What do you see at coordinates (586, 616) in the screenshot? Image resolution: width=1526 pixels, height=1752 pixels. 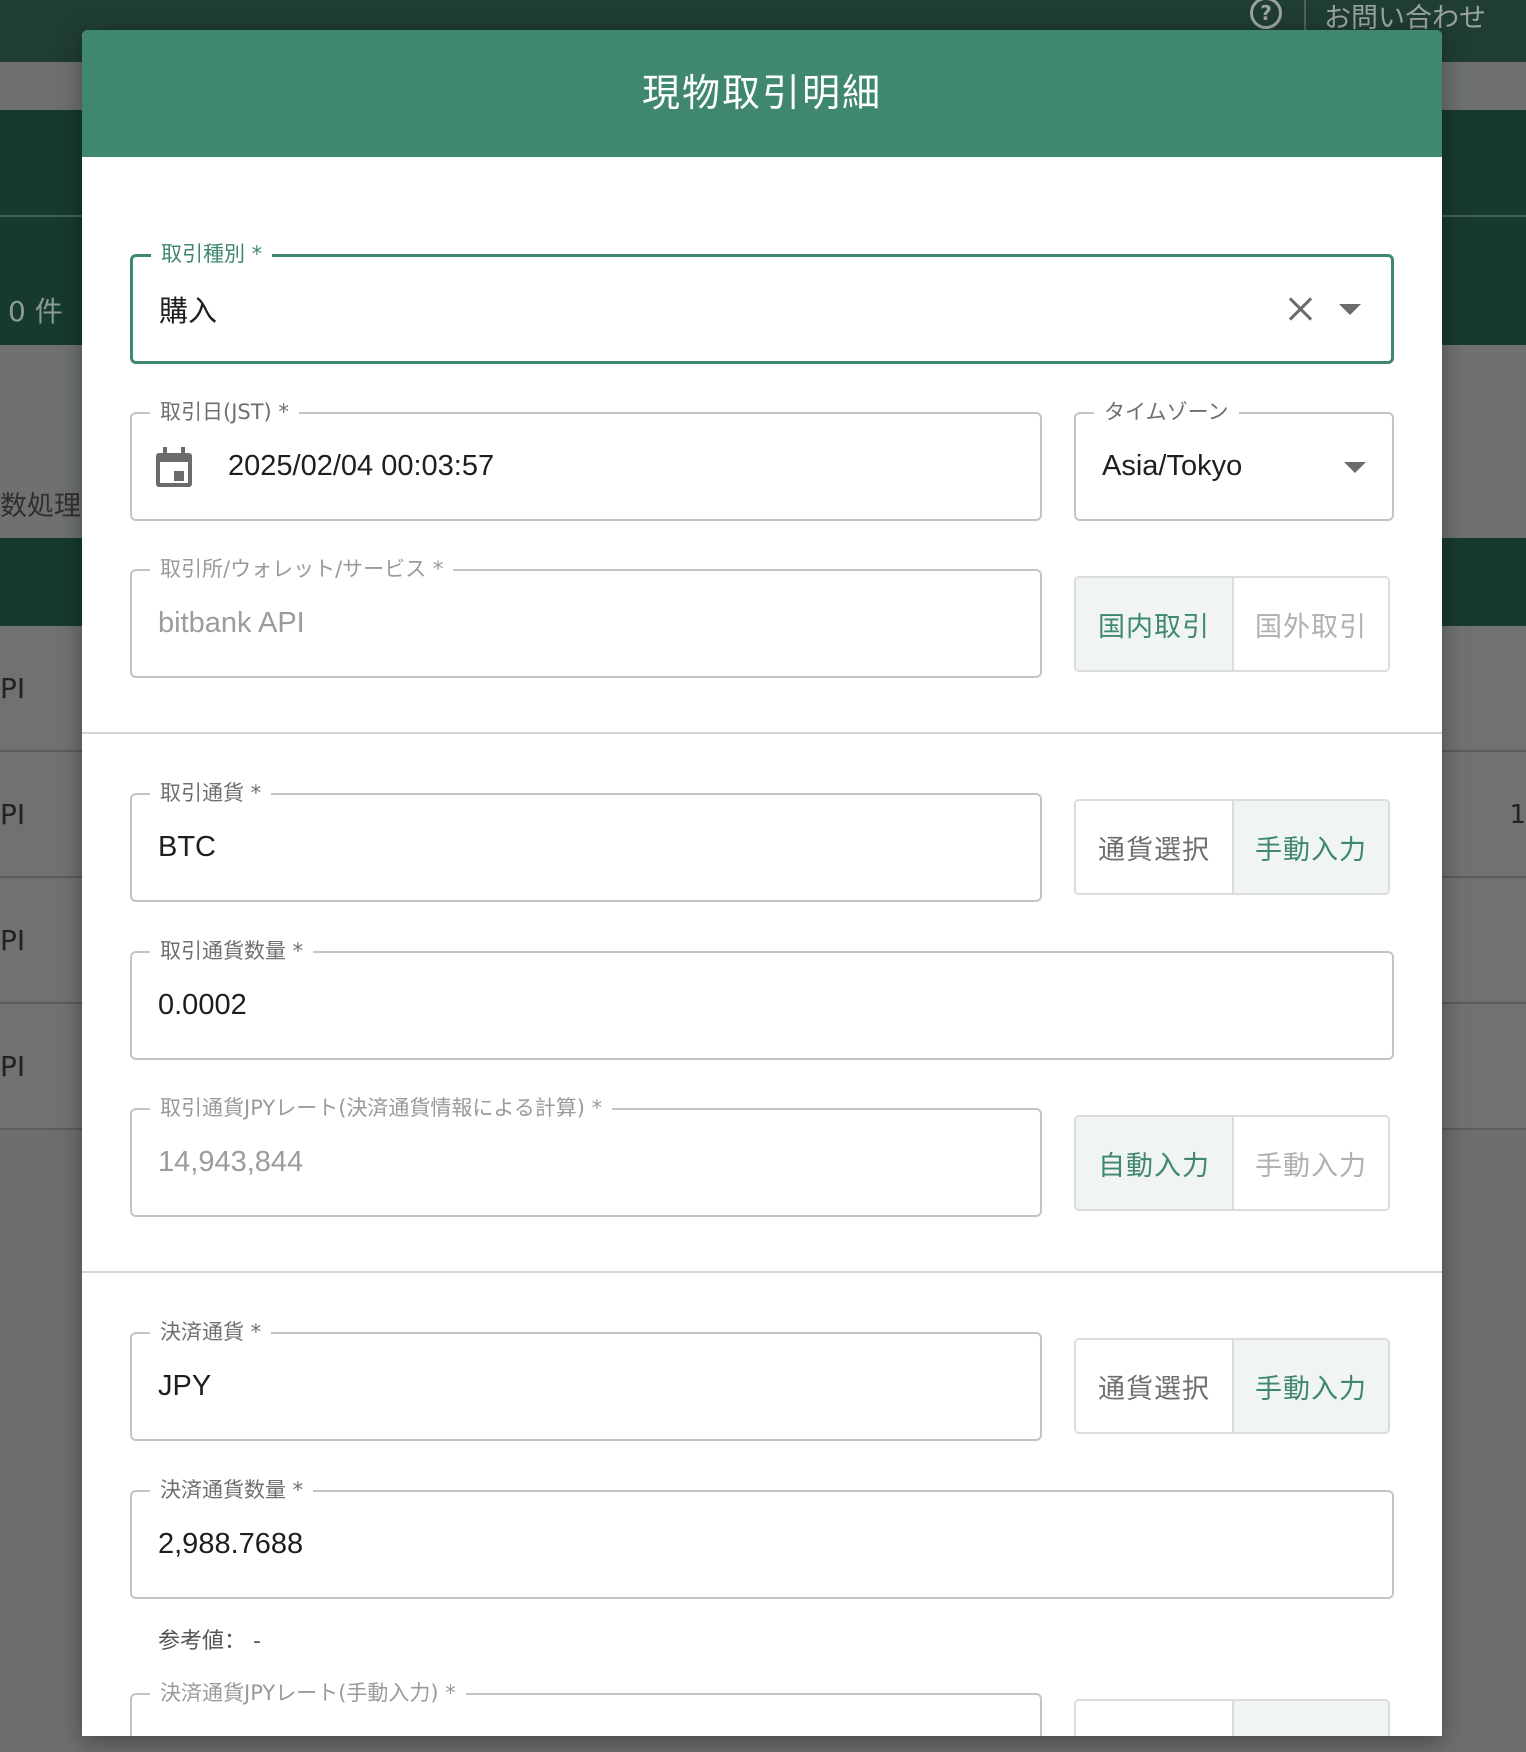 I see `exchange-field: 取引所/ウォレット/サービス * bitbank API` at bounding box center [586, 616].